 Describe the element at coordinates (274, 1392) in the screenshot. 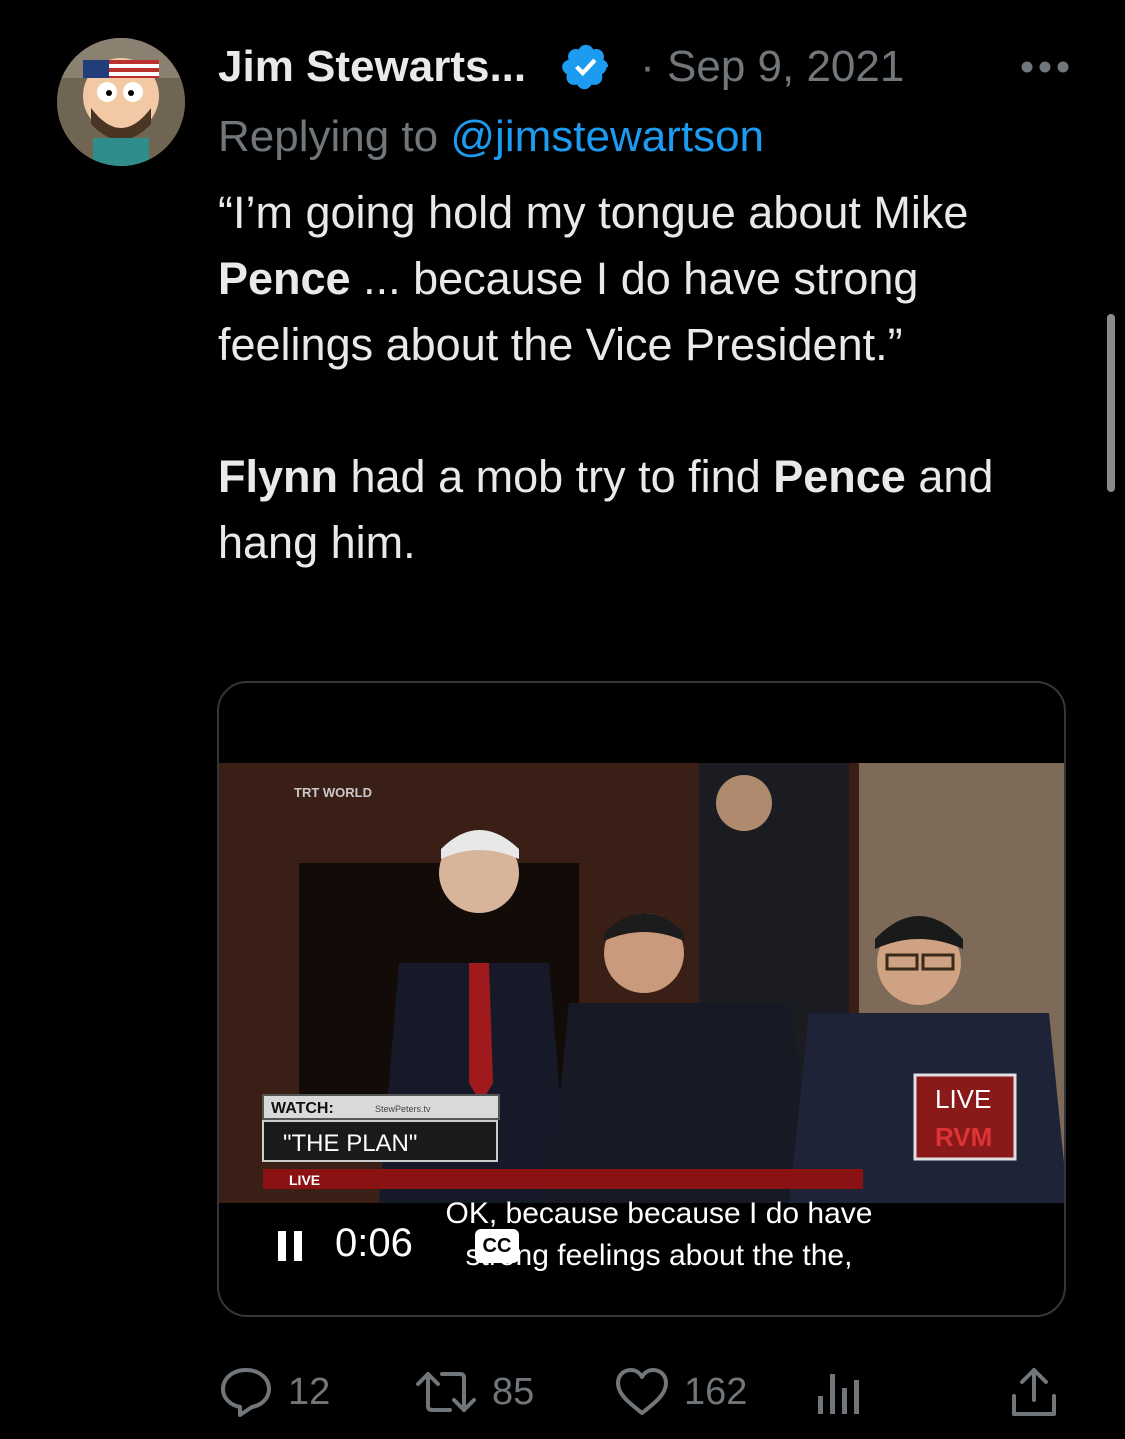

I see `reply-button: 12` at that location.